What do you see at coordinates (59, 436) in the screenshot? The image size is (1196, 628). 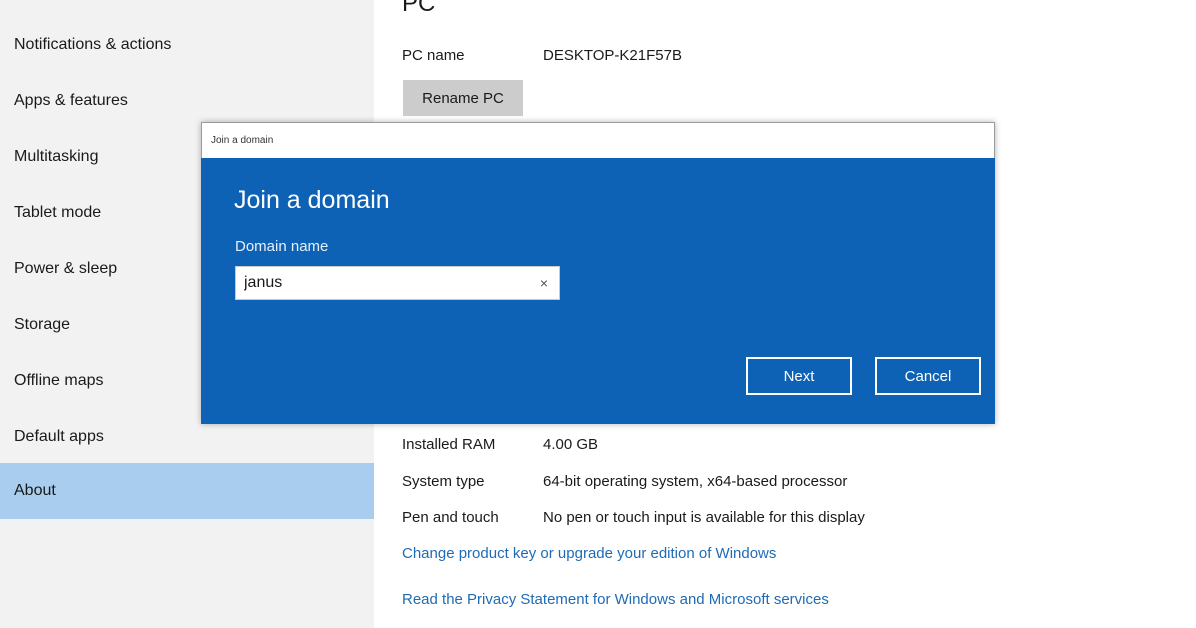 I see `sidebar-item-label: Default apps` at bounding box center [59, 436].